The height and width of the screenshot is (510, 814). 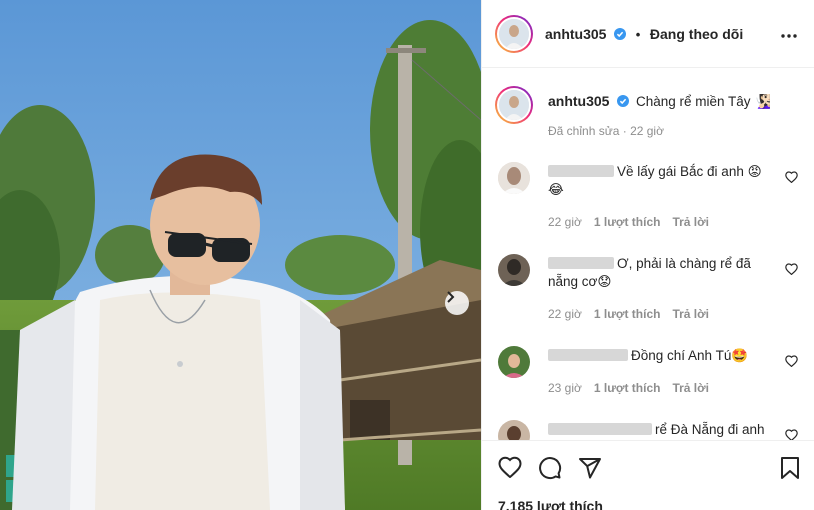 I want to click on more-options-button, so click(x=789, y=33).